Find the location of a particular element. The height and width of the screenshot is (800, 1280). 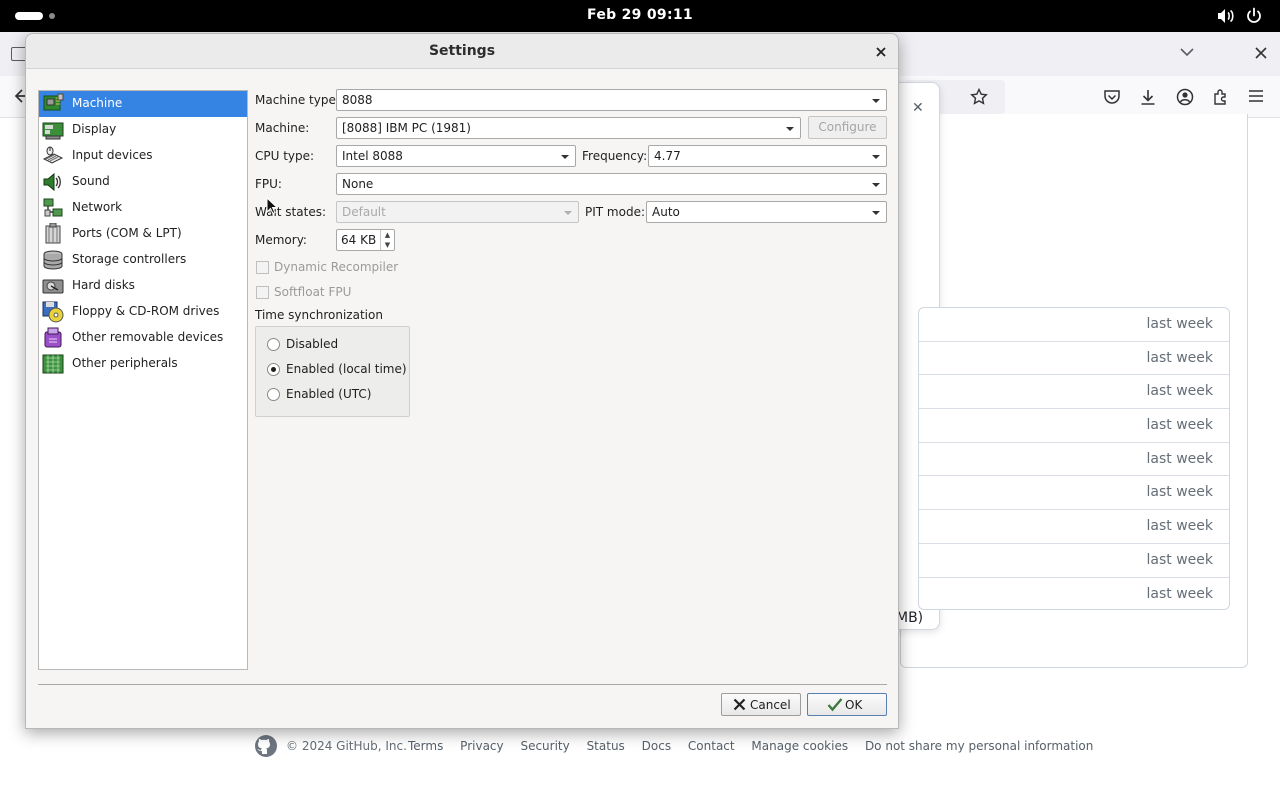

cpu-type-label: CPU type: is located at coordinates (285, 156).